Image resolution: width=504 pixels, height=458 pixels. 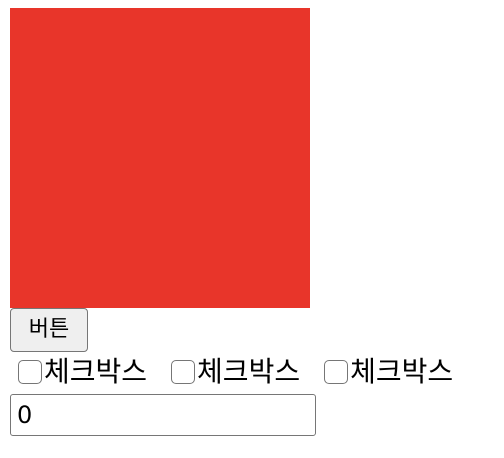 I want to click on checkbox-item-3: 체크박스, so click(x=384, y=372).